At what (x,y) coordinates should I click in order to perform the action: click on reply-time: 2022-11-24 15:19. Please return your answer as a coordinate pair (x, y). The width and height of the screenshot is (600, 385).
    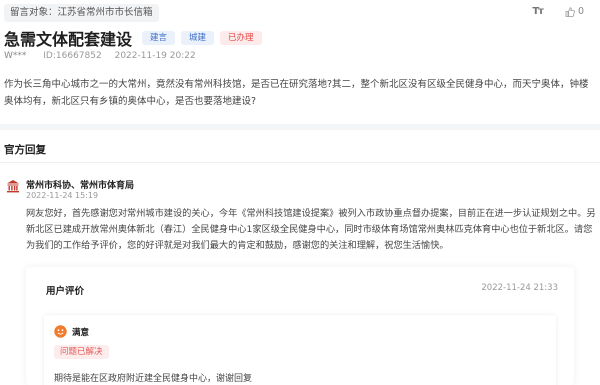
    Looking at the image, I should click on (62, 195).